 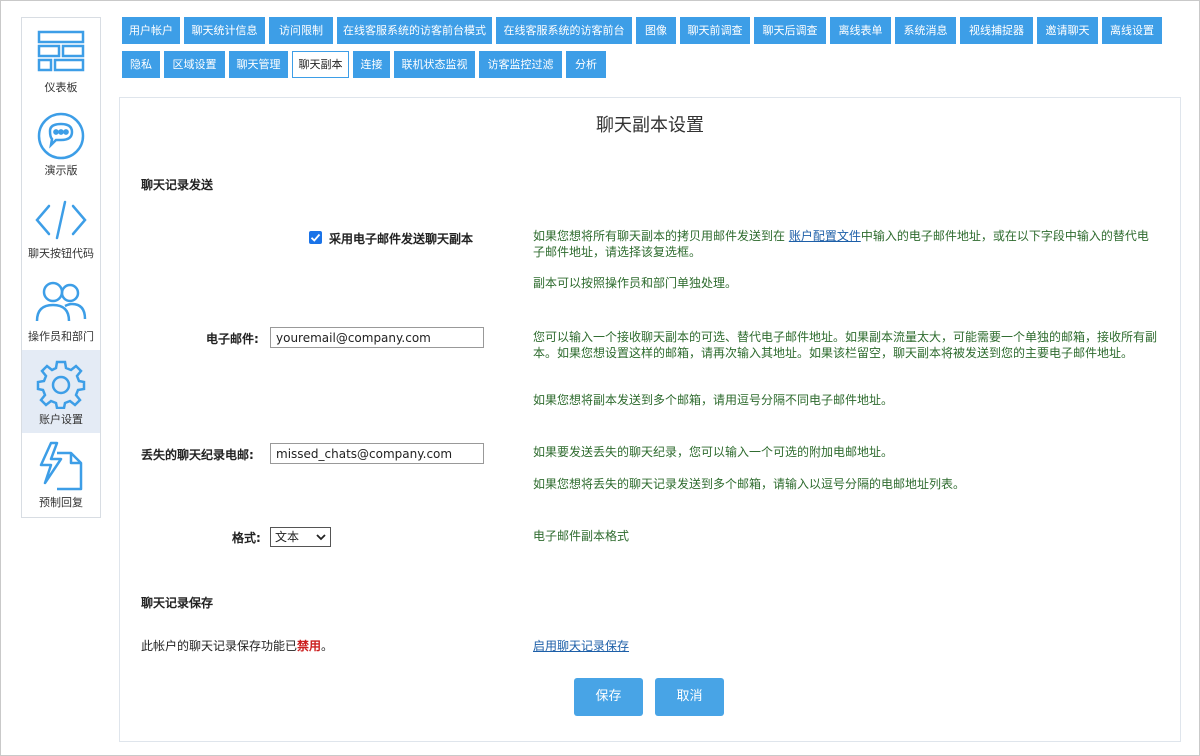 What do you see at coordinates (177, 603) in the screenshot?
I see `section-heading-save: 聊天记录保存` at bounding box center [177, 603].